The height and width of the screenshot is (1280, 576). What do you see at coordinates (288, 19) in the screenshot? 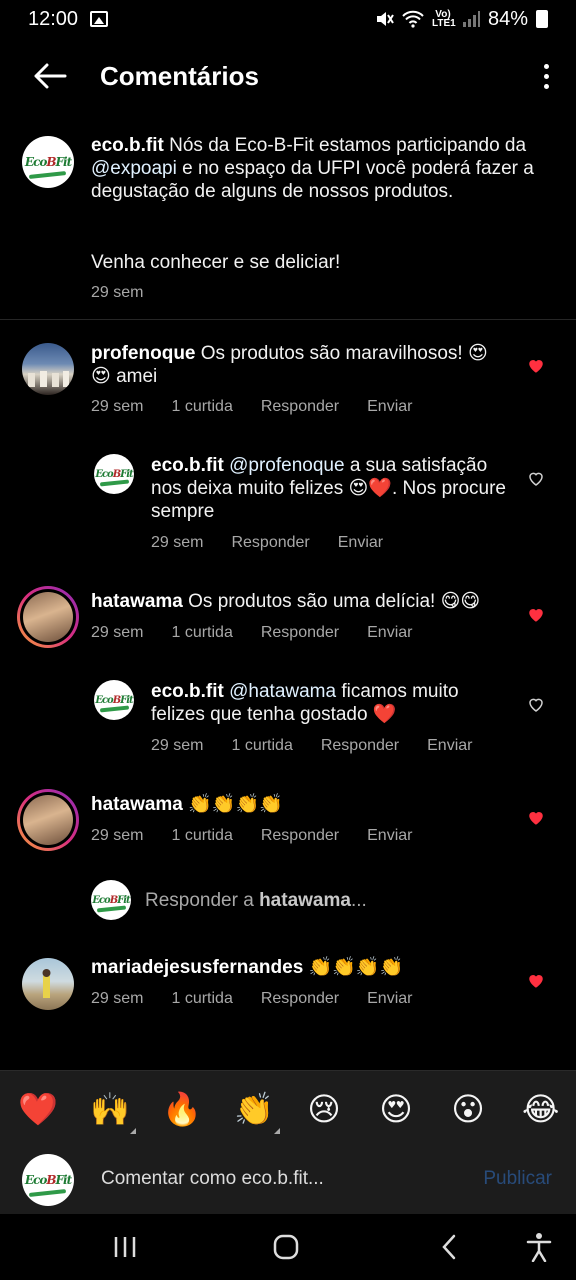
I see `status-bar: 12:00 Vo) LTE1 84%` at bounding box center [288, 19].